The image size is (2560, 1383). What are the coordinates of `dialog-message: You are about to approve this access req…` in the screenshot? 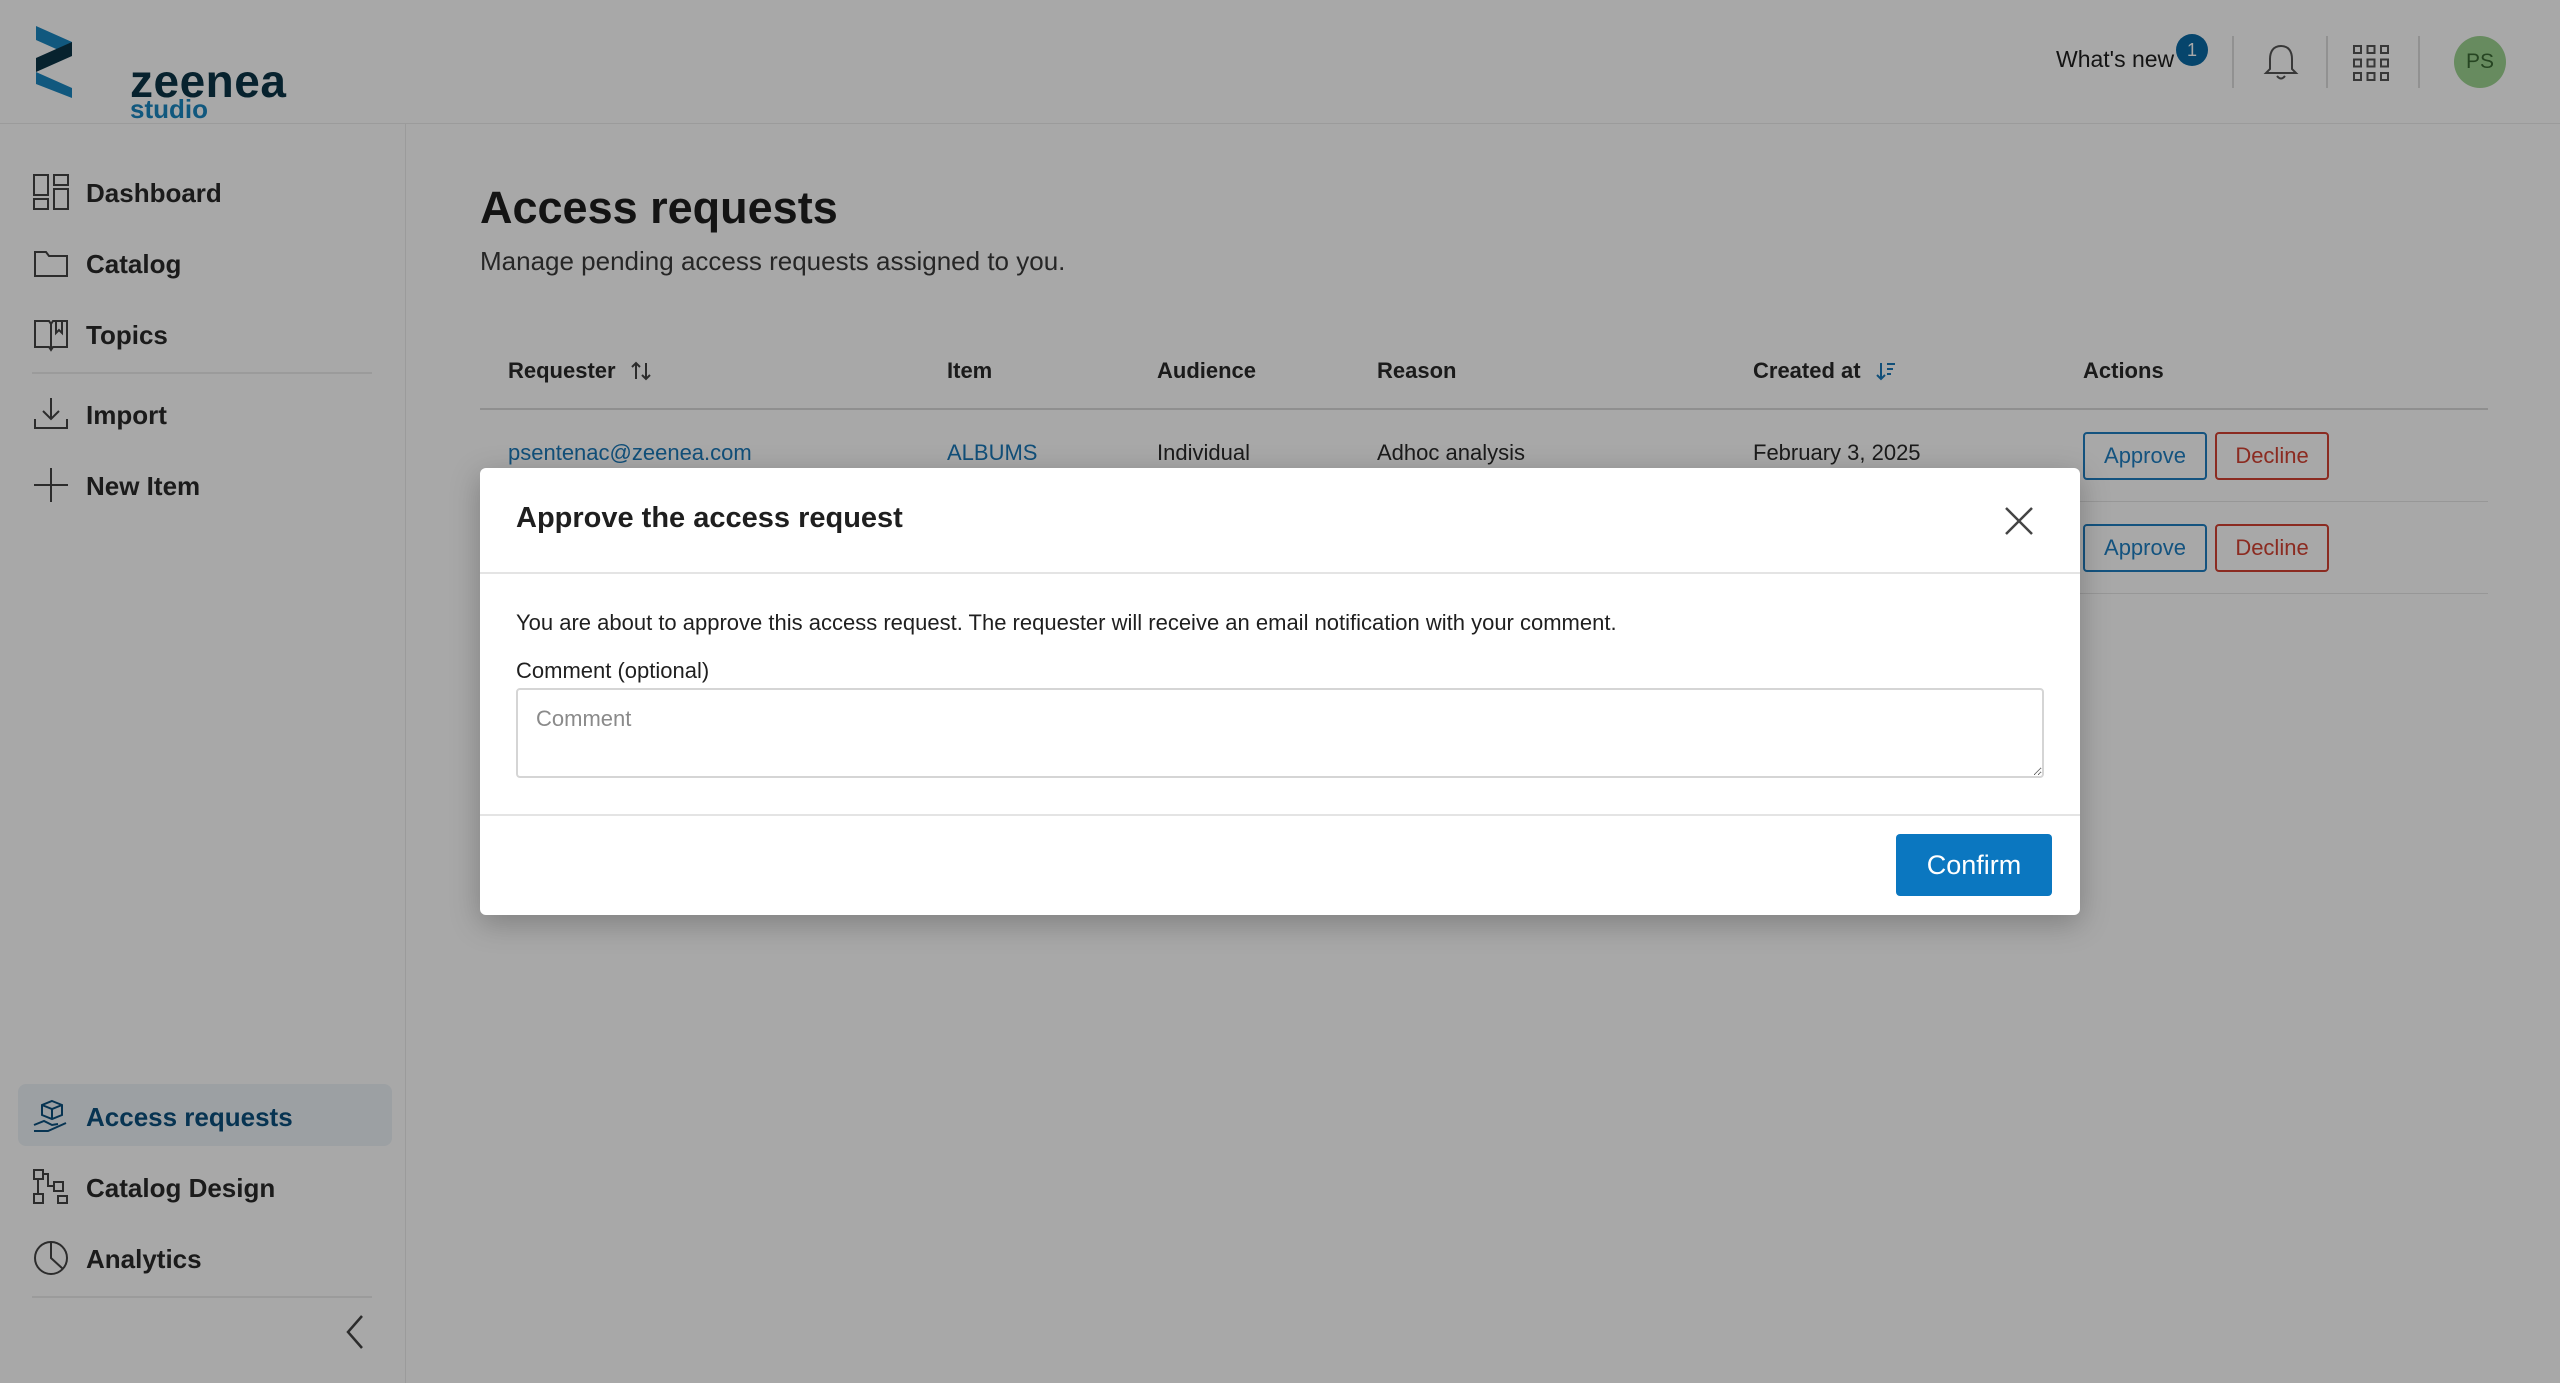 It's located at (1066, 622).